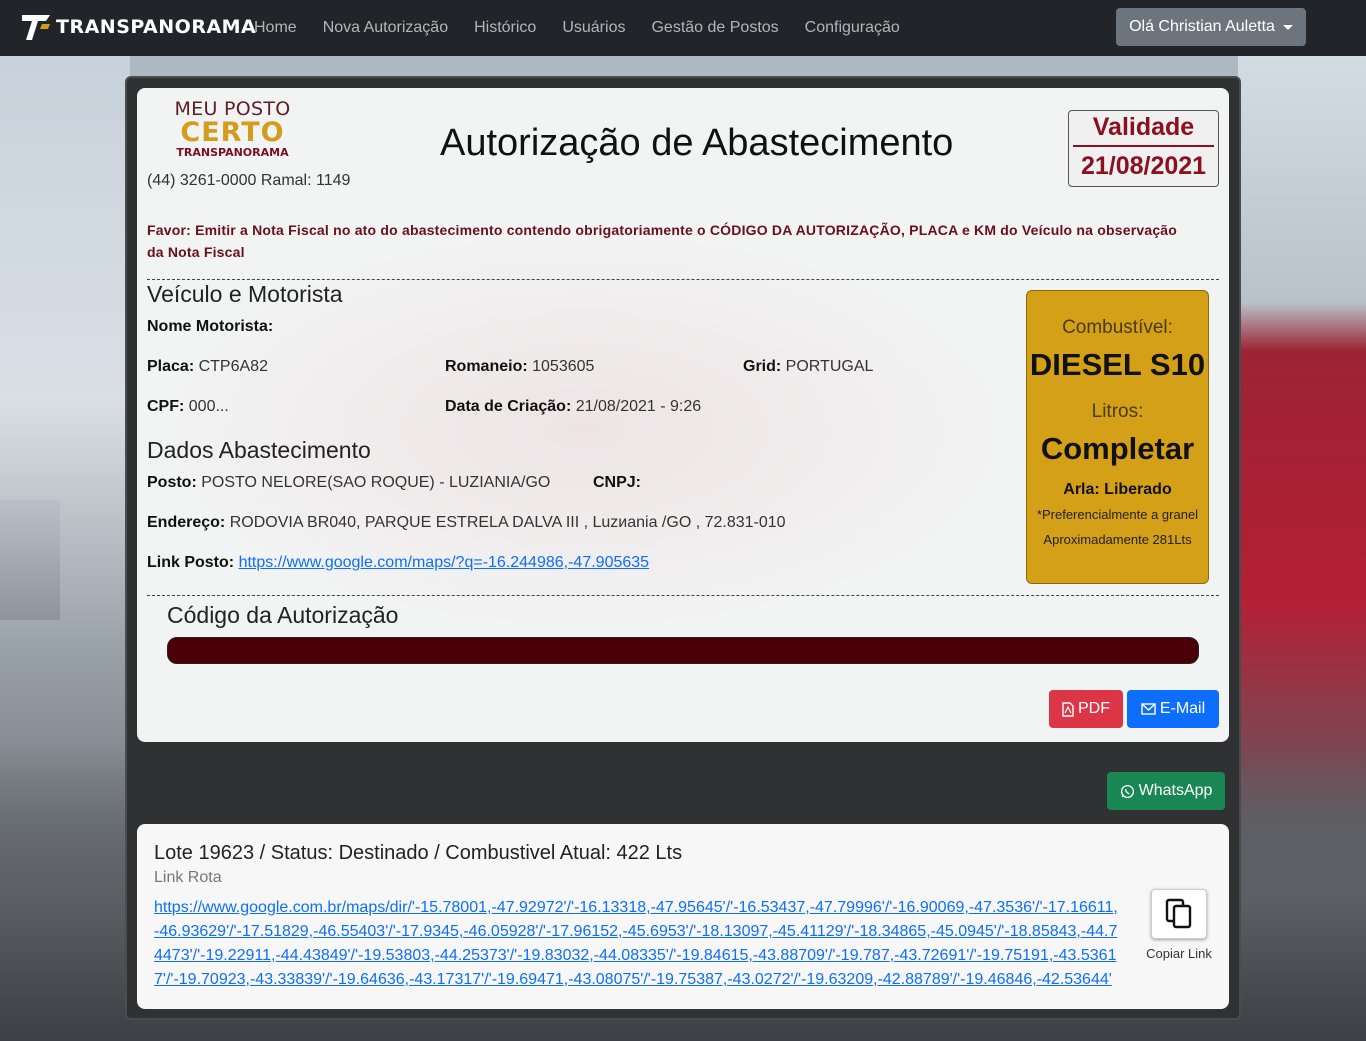  I want to click on nav-nova-autorizacao: Nova Autorização, so click(385, 28).